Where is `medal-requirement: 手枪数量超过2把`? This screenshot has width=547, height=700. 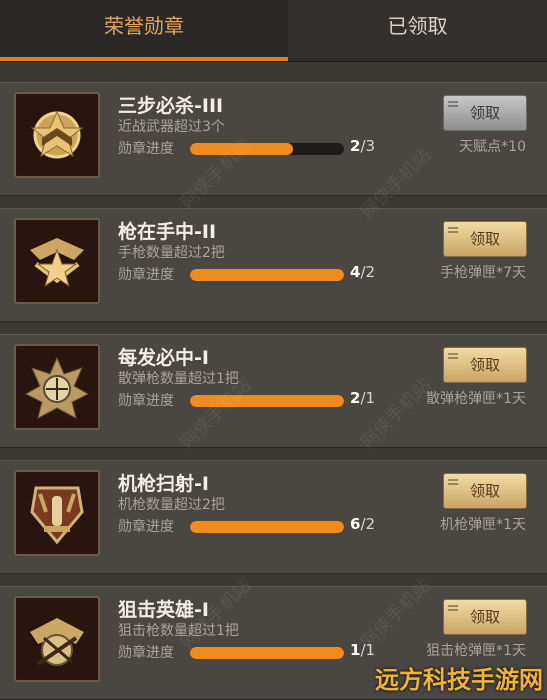
medal-requirement: 手枪数量超过2把 is located at coordinates (171, 253).